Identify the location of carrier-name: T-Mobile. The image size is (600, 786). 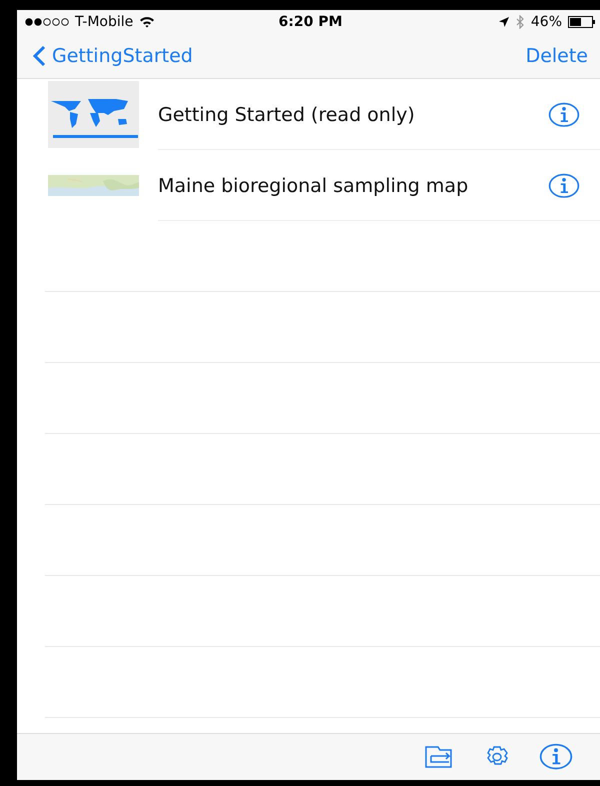
(104, 22).